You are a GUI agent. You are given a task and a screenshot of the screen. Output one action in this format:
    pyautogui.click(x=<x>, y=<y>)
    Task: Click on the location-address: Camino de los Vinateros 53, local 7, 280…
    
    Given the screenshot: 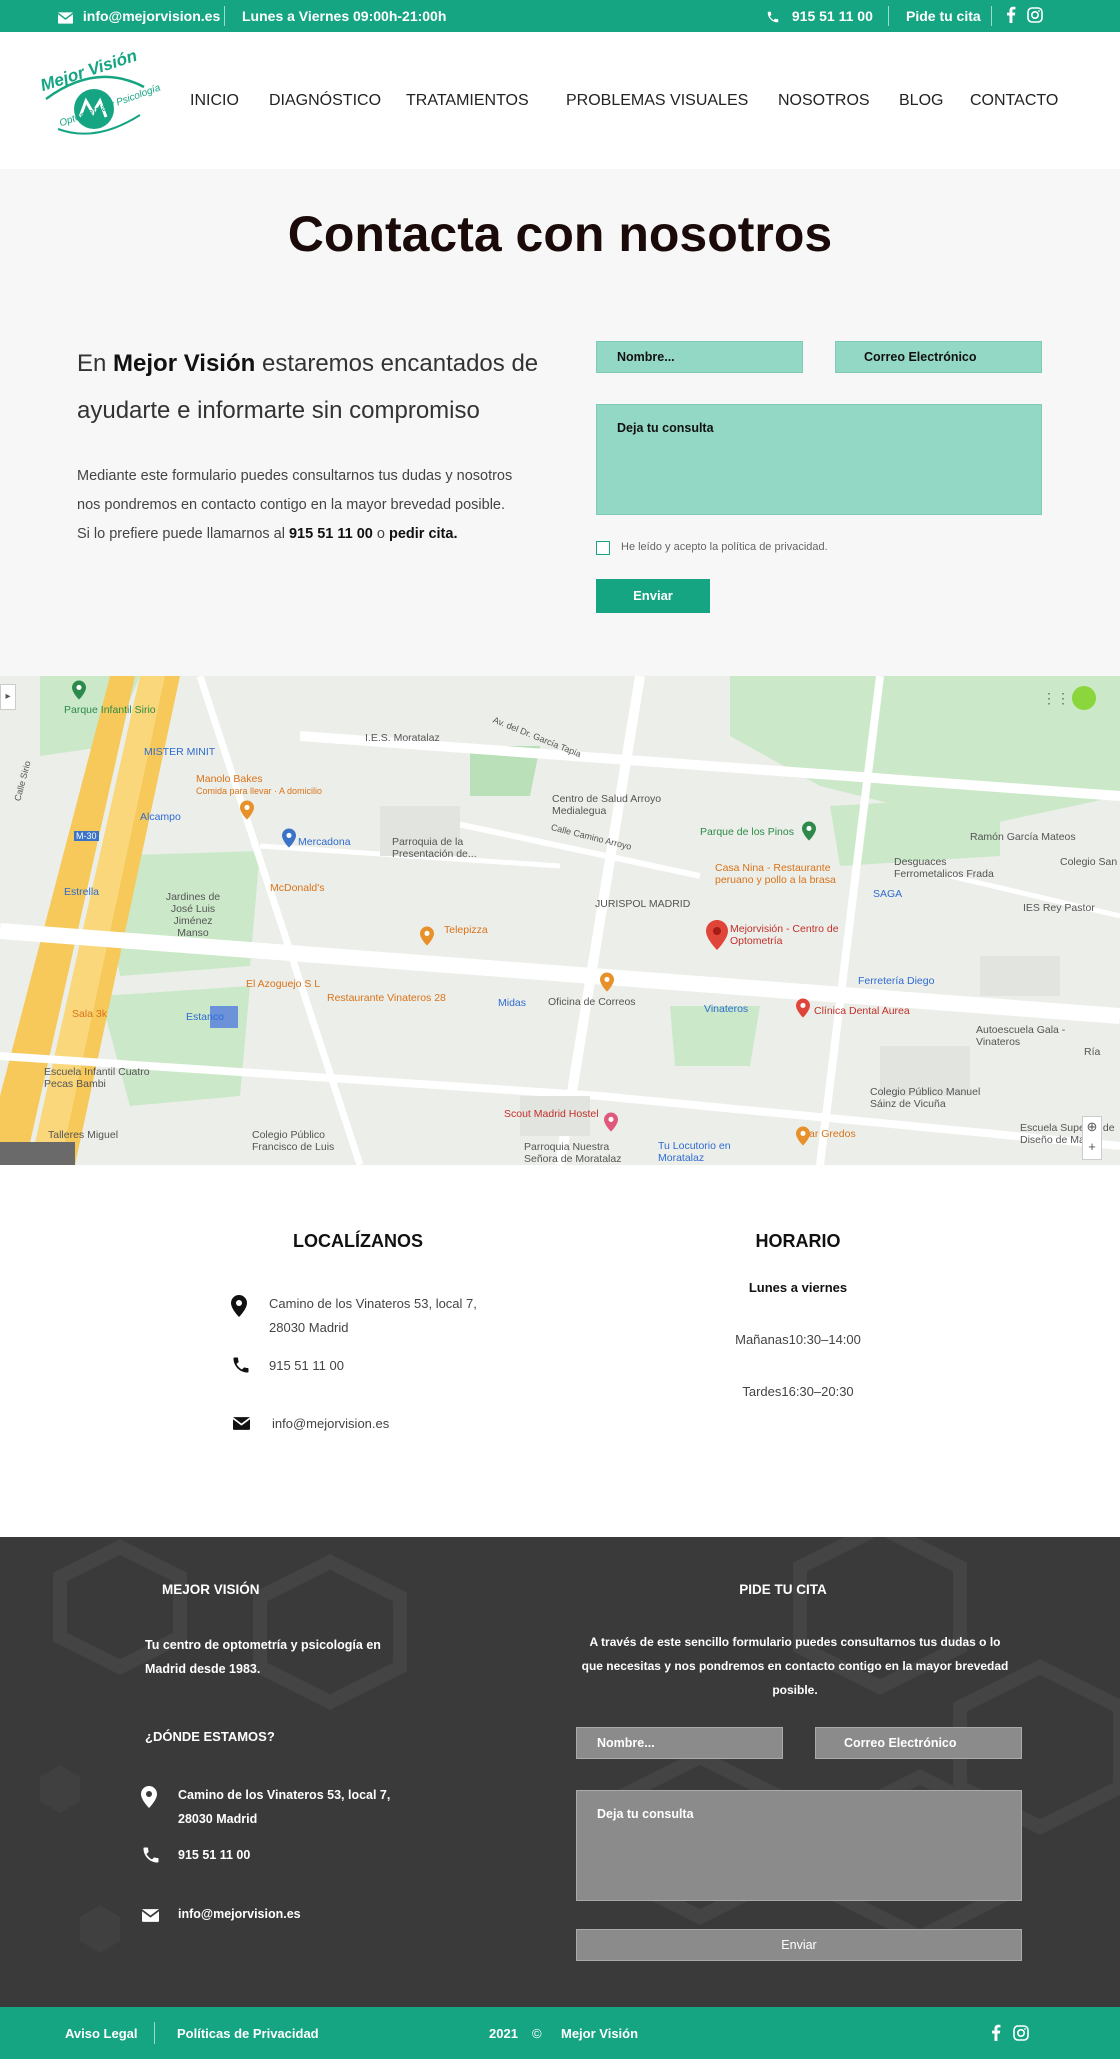 What is the action you would take?
    pyautogui.click(x=373, y=1316)
    